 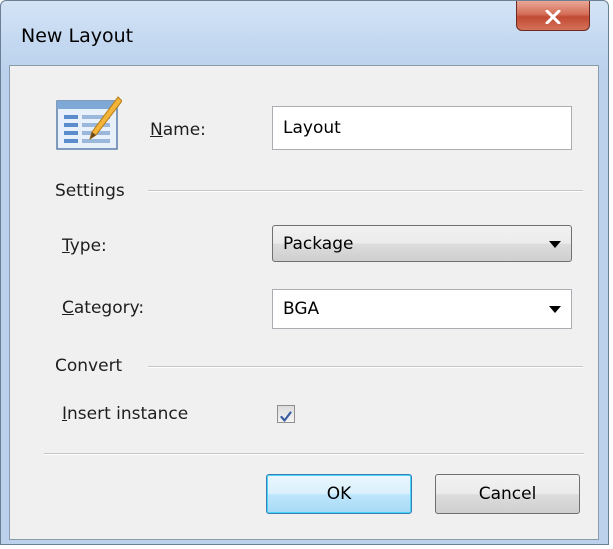 I want to click on layout-document-pencil-icon, so click(x=89, y=125).